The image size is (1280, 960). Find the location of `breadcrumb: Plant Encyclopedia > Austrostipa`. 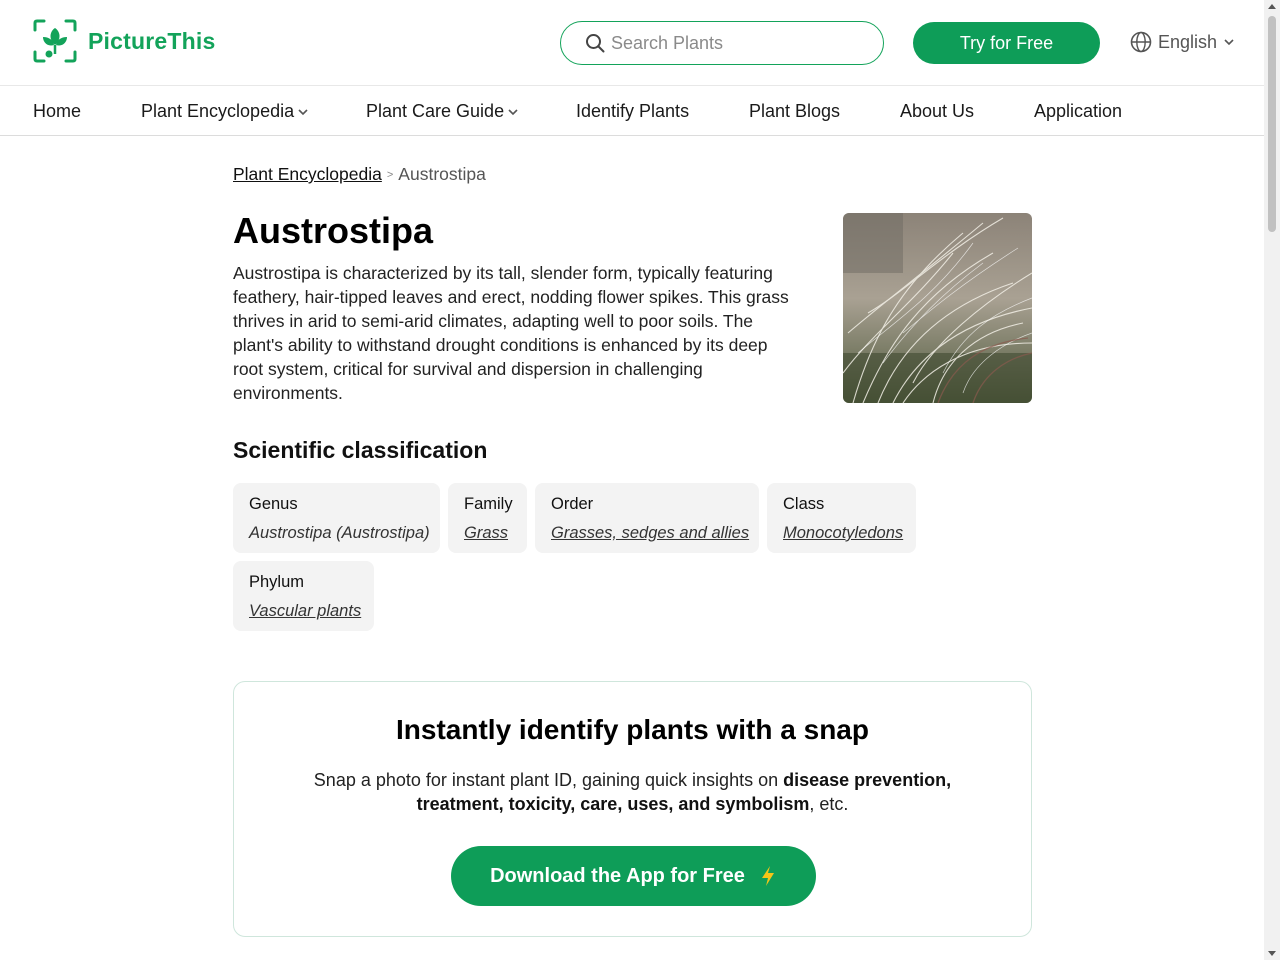

breadcrumb: Plant Encyclopedia > Austrostipa is located at coordinates (359, 174).